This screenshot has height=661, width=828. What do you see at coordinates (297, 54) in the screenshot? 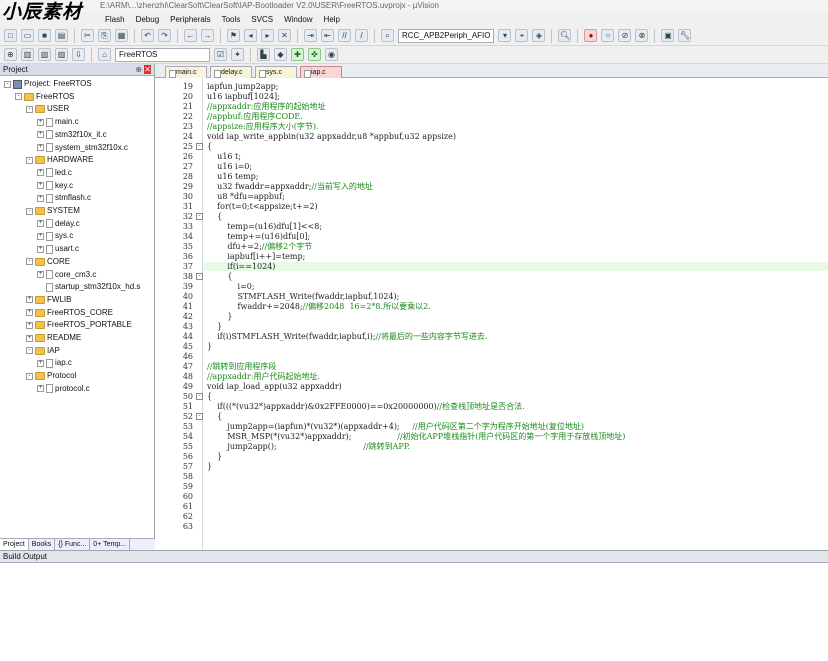
I see `pack-installer-icon: ✚` at bounding box center [297, 54].